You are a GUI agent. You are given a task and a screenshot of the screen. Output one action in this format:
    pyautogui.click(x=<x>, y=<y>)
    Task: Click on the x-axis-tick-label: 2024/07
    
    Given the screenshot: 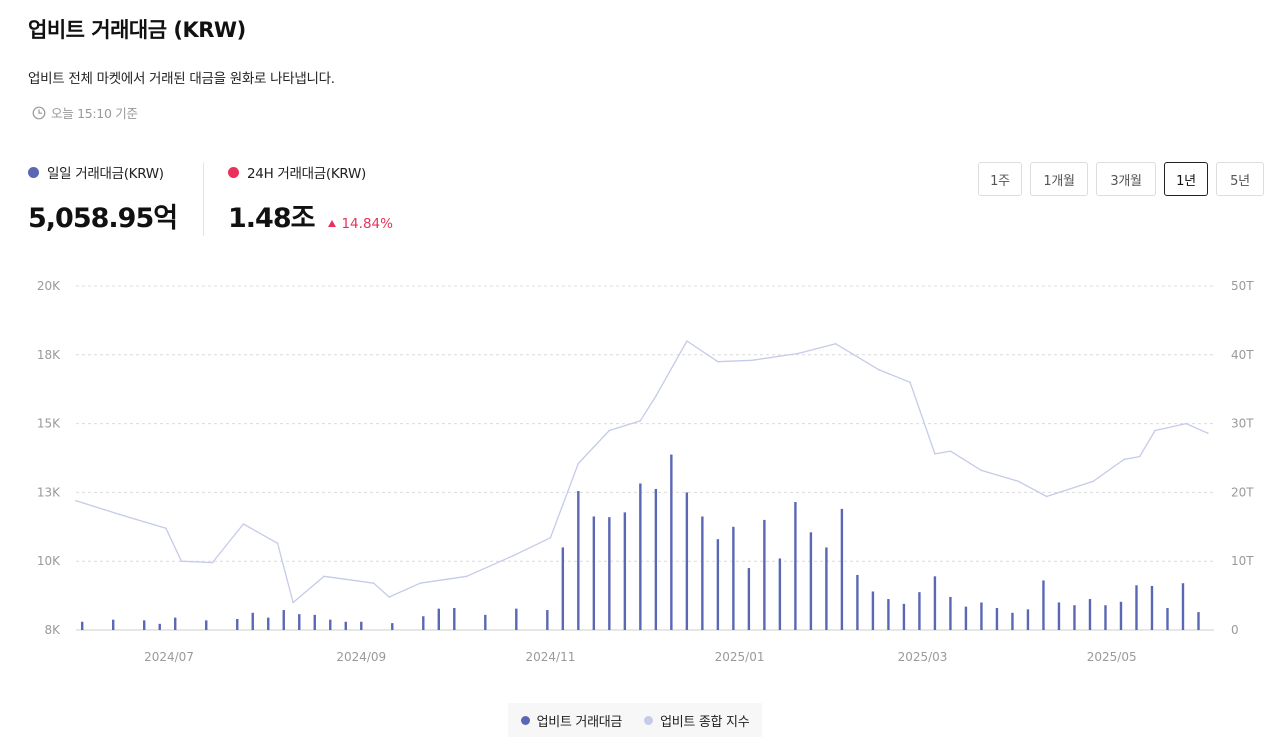 What is the action you would take?
    pyautogui.click(x=169, y=657)
    